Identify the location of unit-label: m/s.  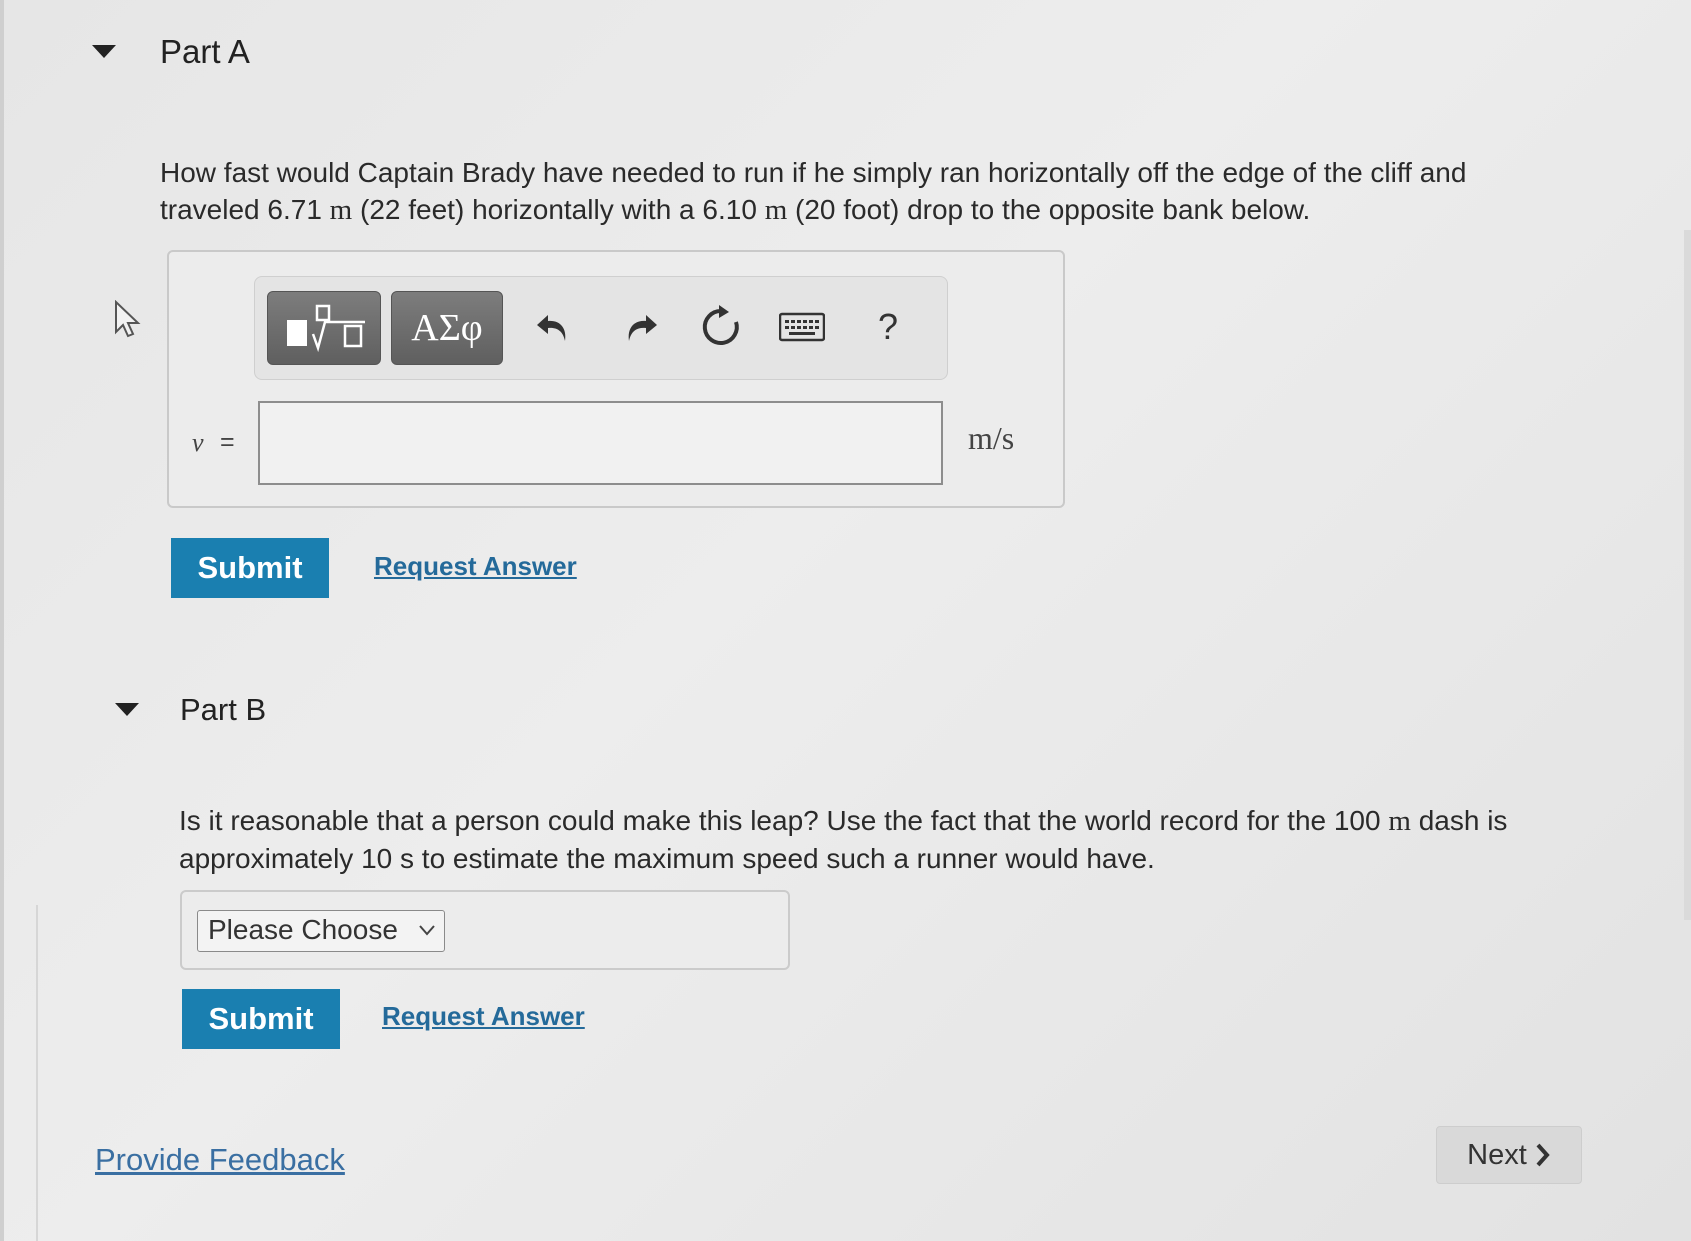
(991, 438).